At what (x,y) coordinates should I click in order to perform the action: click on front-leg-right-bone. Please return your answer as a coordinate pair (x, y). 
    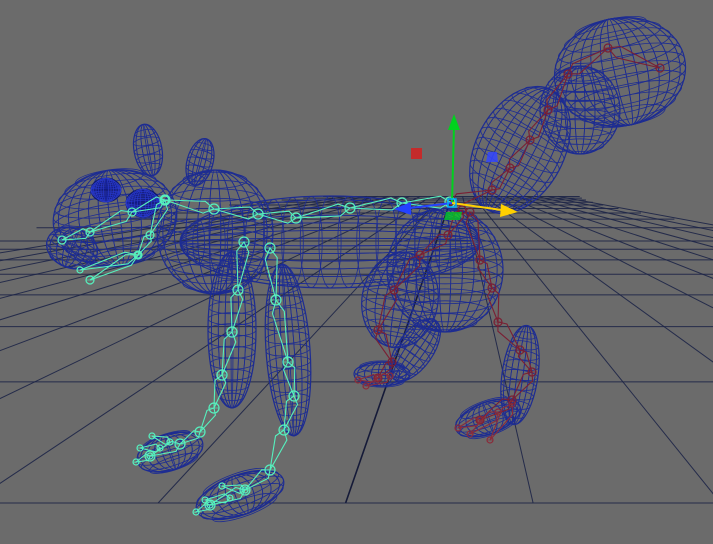
    Looking at the image, I should click on (278, 450).